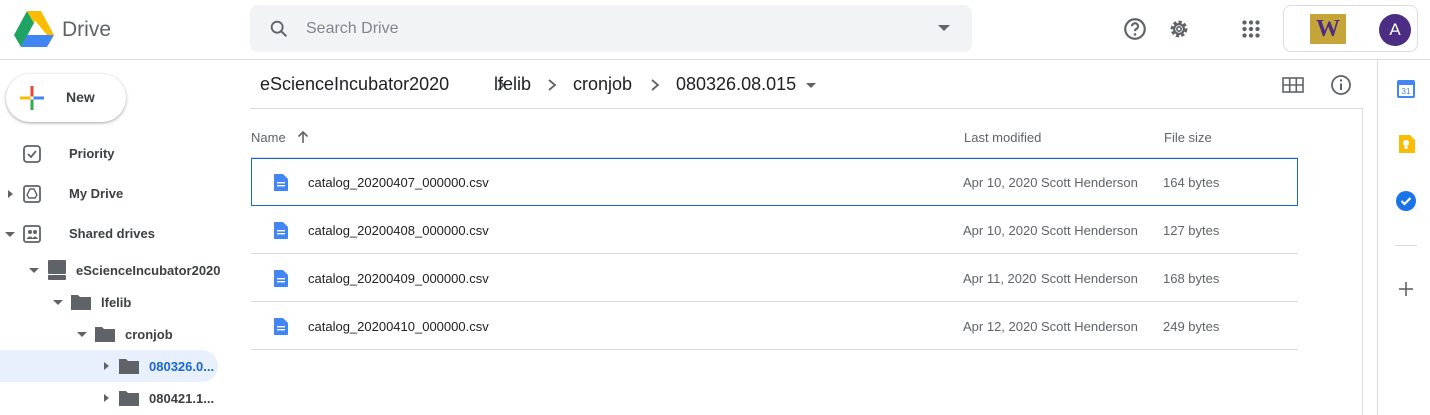 The width and height of the screenshot is (1430, 415). Describe the element at coordinates (116, 302) in the screenshot. I see `tree-item-label: lfelib` at that location.